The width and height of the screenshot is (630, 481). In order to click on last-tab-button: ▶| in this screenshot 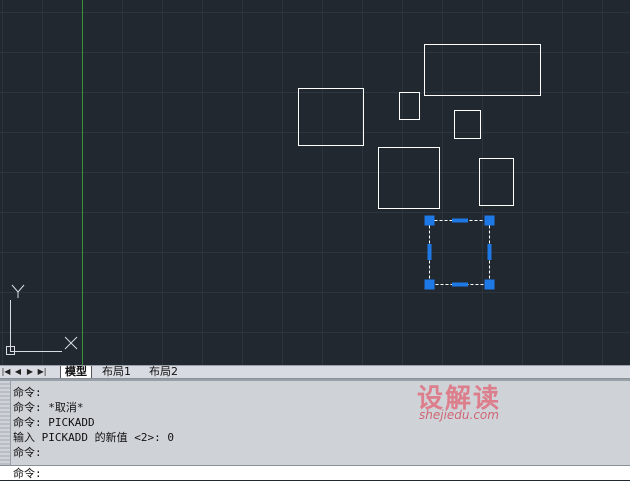, I will do `click(42, 372)`.